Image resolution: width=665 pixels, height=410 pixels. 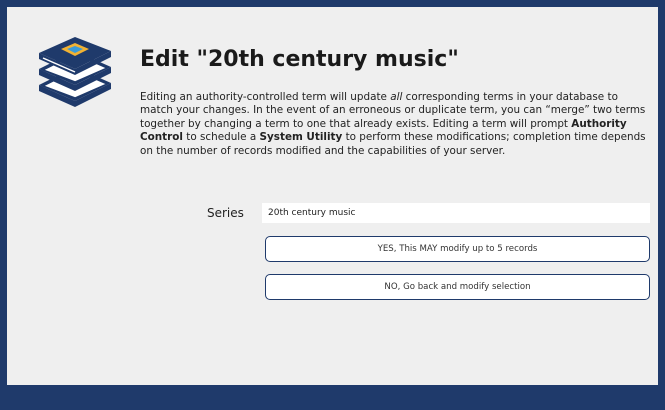 I want to click on dialog-title: Edit "20th century music", so click(x=299, y=59).